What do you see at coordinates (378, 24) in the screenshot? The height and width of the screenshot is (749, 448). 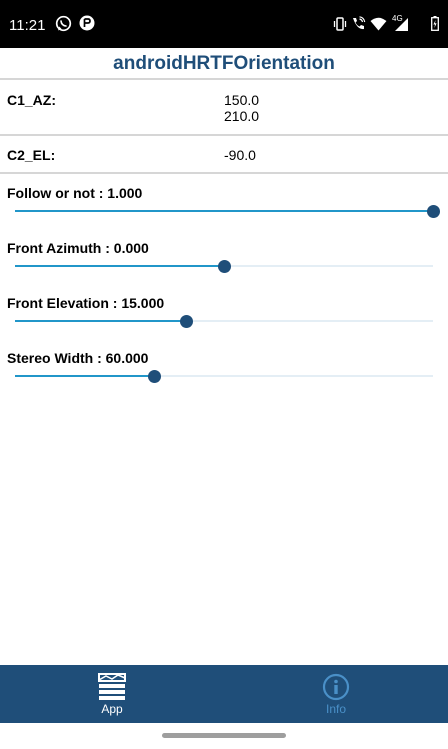 I see `wifi-icon` at bounding box center [378, 24].